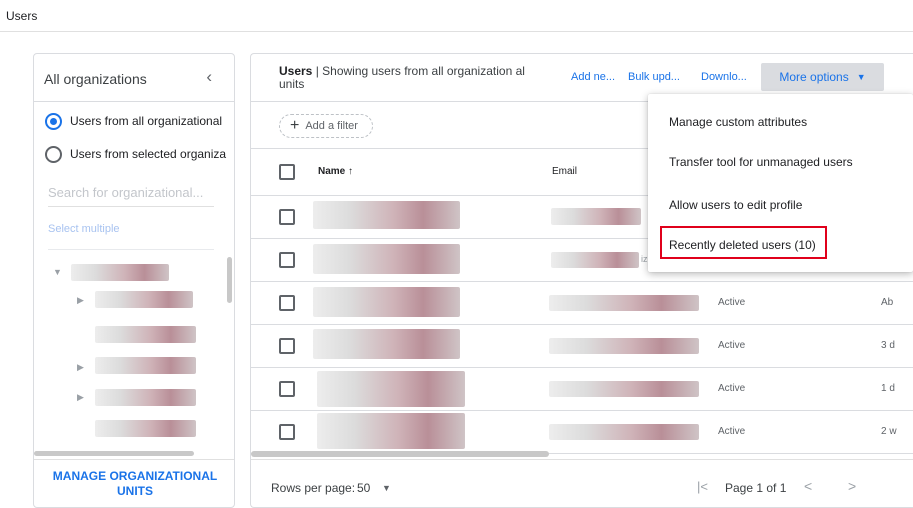 Image resolution: width=913 pixels, height=508 pixels. What do you see at coordinates (644, 259) in the screenshot?
I see `user-email-suffix: iz` at bounding box center [644, 259].